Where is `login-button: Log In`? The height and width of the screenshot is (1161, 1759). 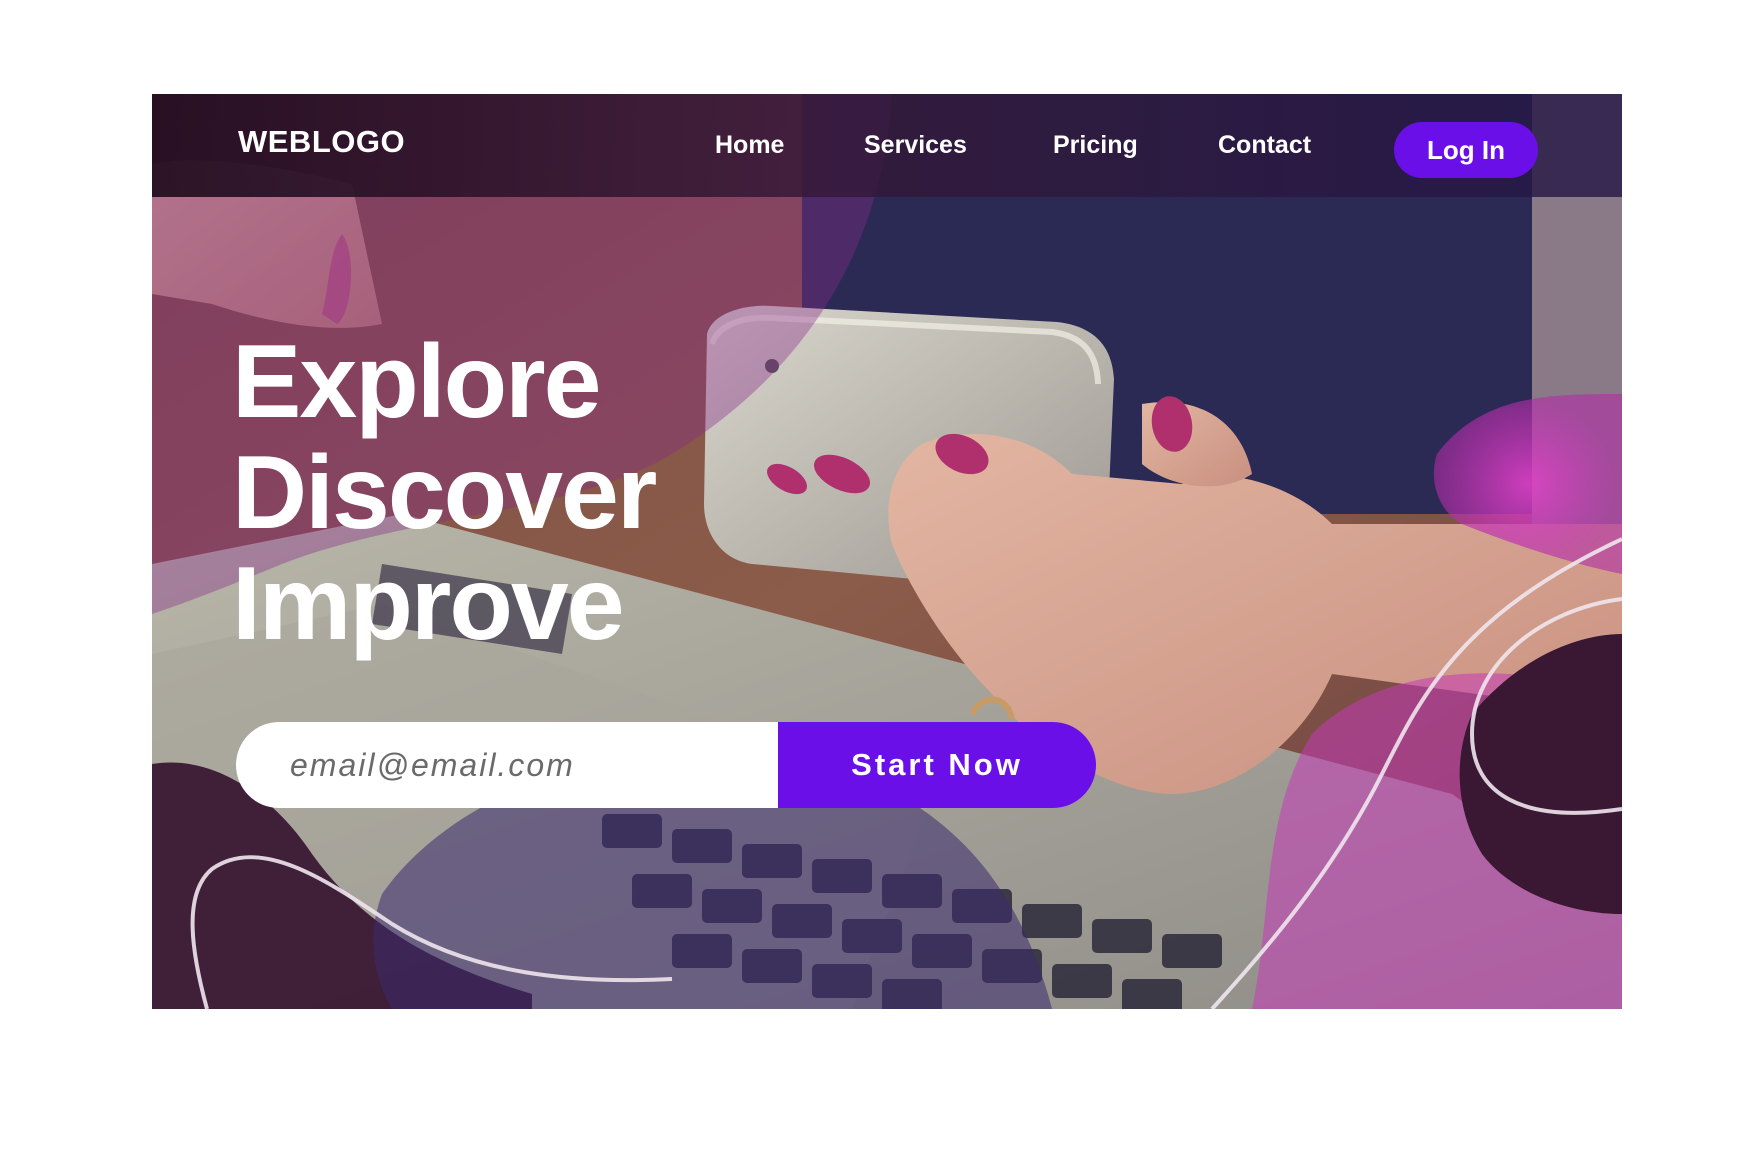
login-button: Log In is located at coordinates (1466, 150).